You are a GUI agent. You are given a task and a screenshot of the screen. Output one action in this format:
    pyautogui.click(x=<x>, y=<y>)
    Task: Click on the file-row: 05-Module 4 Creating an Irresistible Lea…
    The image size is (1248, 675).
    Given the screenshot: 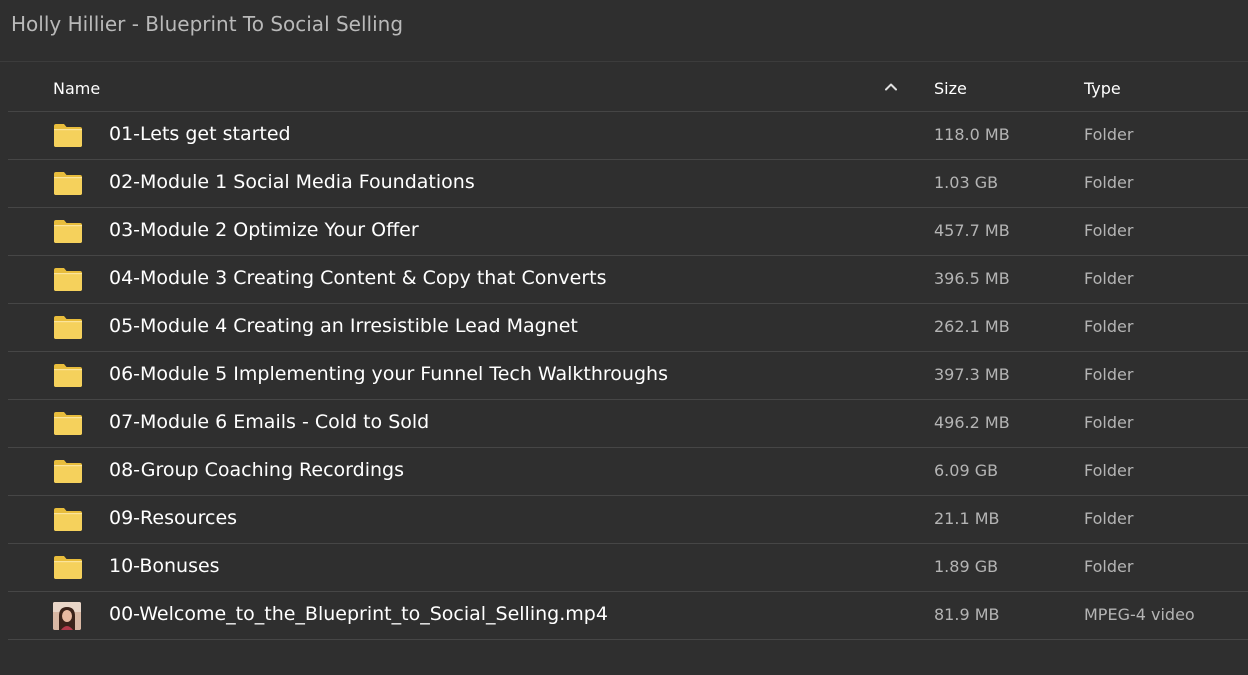 What is the action you would take?
    pyautogui.click(x=628, y=328)
    